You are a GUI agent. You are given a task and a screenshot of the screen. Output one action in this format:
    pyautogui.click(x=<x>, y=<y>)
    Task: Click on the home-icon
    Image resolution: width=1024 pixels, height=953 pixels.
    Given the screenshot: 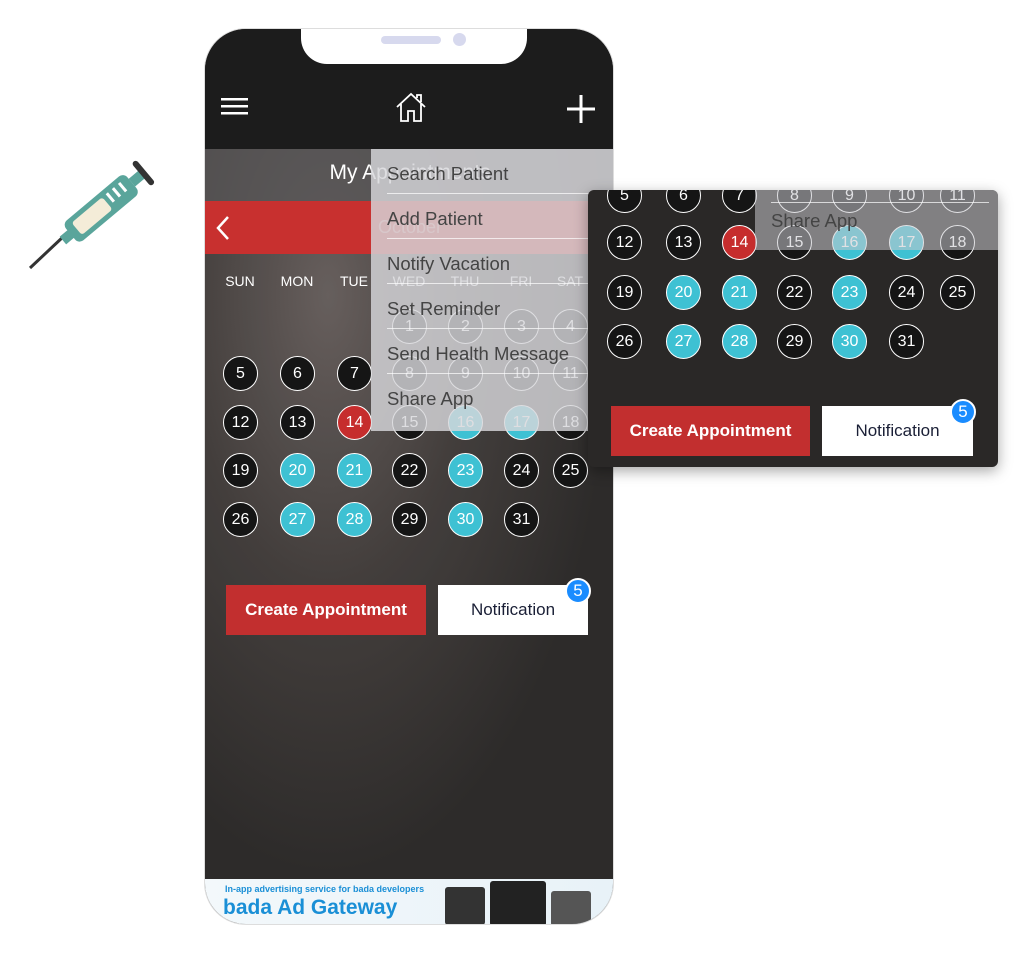 What is the action you would take?
    pyautogui.click(x=411, y=107)
    